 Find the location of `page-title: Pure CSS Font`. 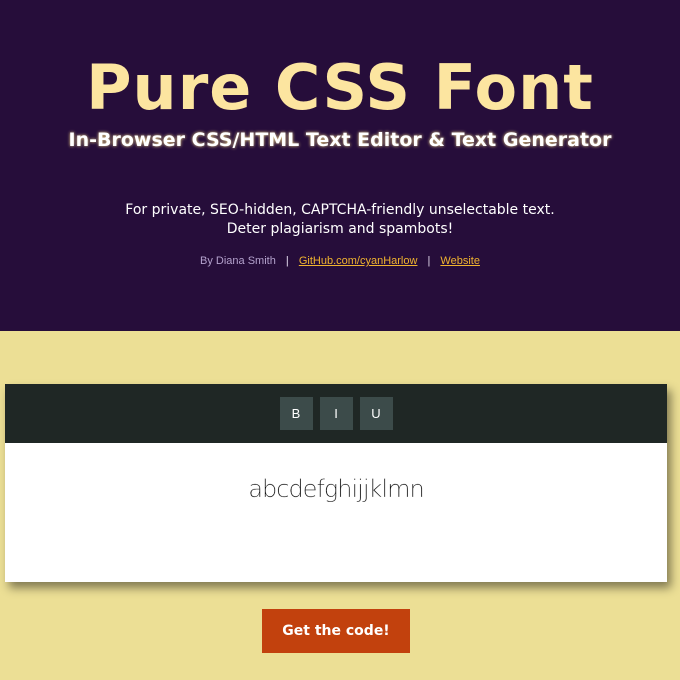

page-title: Pure CSS Font is located at coordinates (340, 87).